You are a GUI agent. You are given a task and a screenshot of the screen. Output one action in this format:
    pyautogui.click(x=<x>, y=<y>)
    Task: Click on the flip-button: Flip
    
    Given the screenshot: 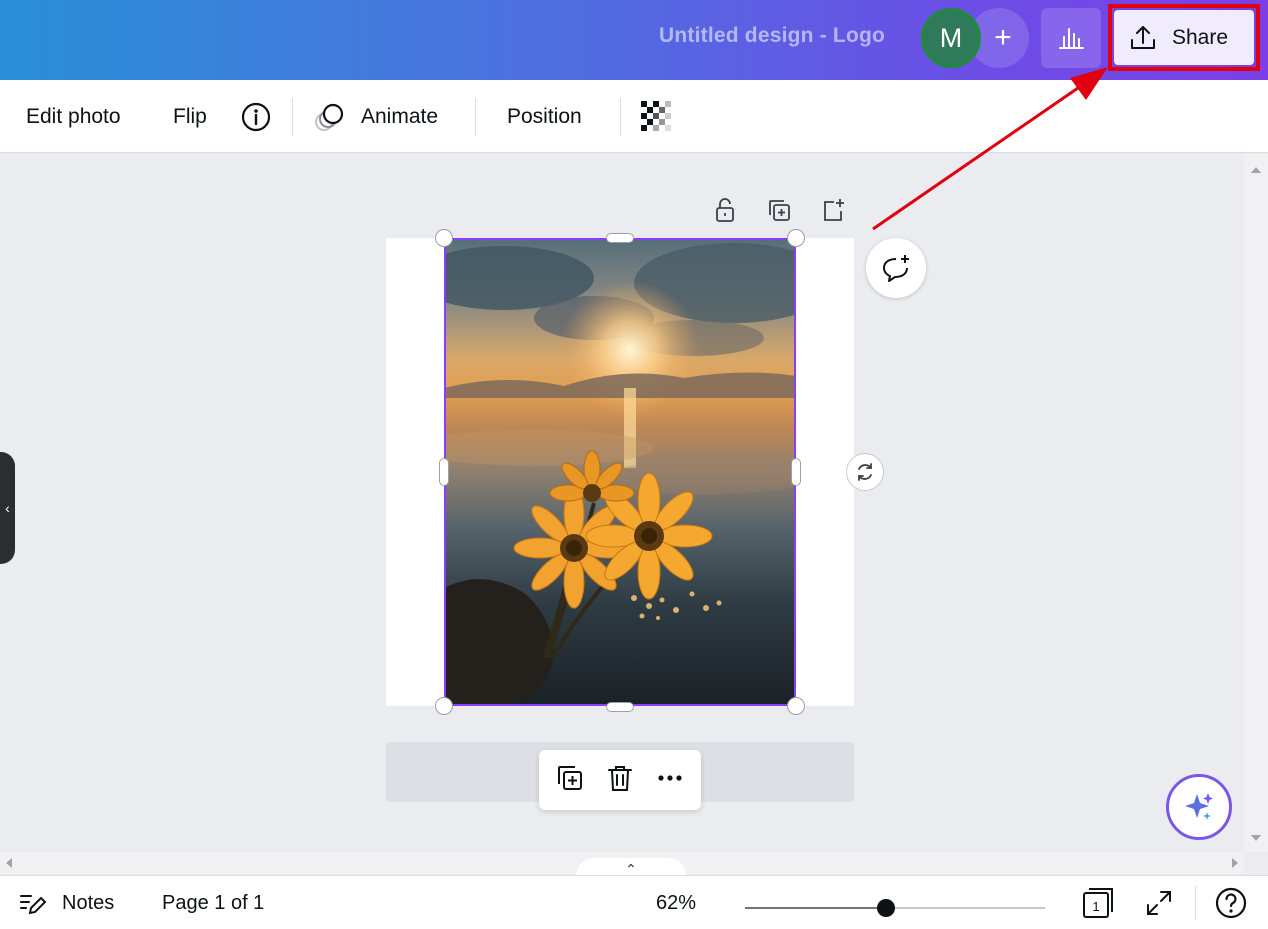 What is the action you would take?
    pyautogui.click(x=190, y=116)
    